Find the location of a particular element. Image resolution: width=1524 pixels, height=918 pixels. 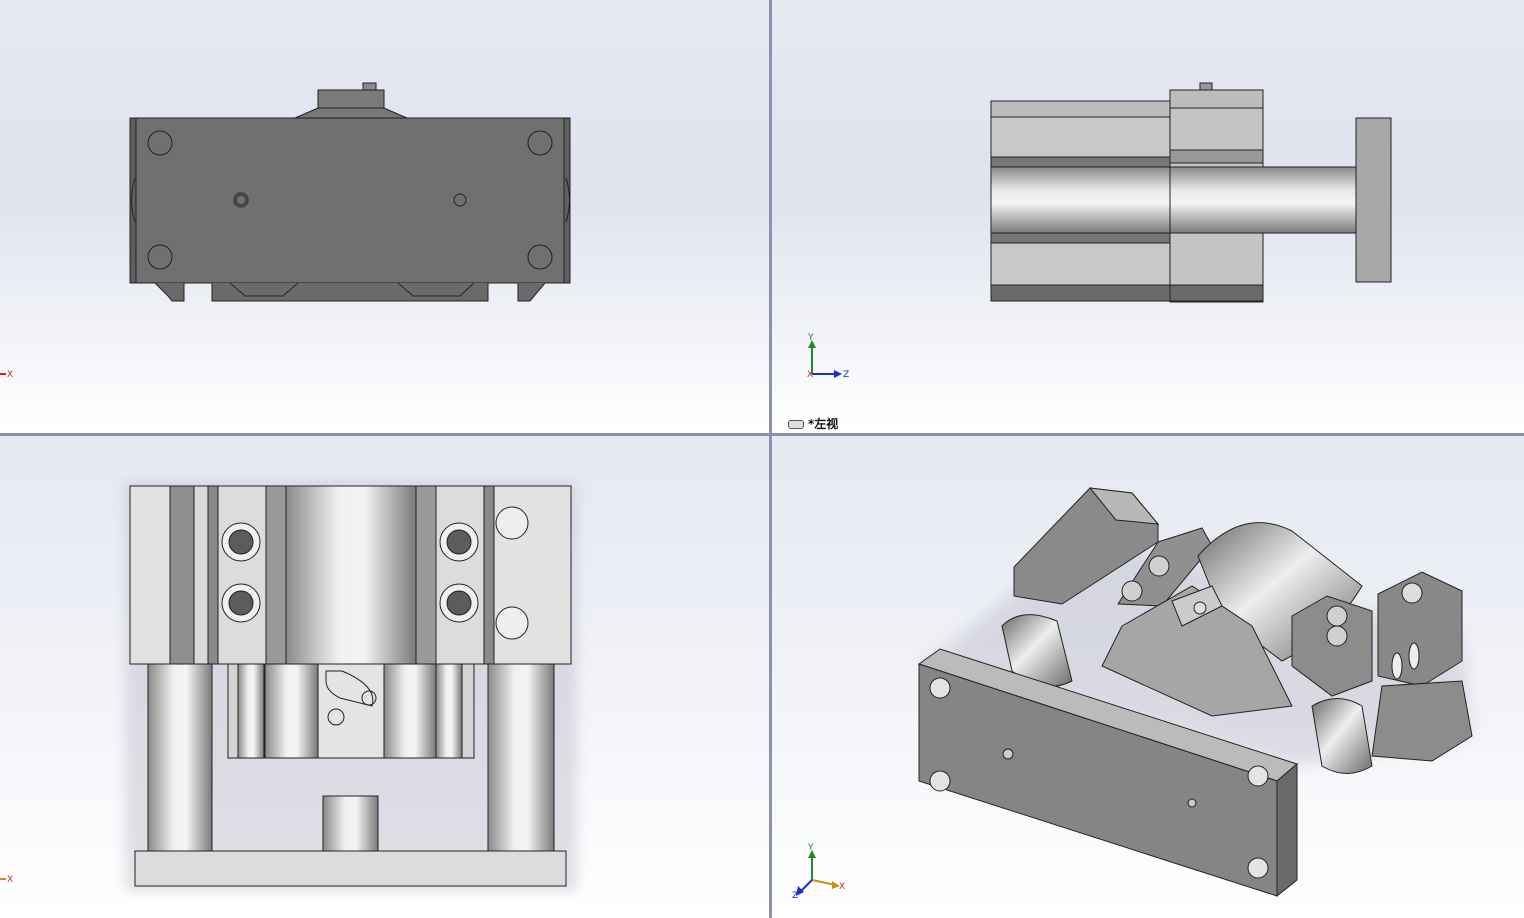

viewport-title: *左视 is located at coordinates (823, 424).